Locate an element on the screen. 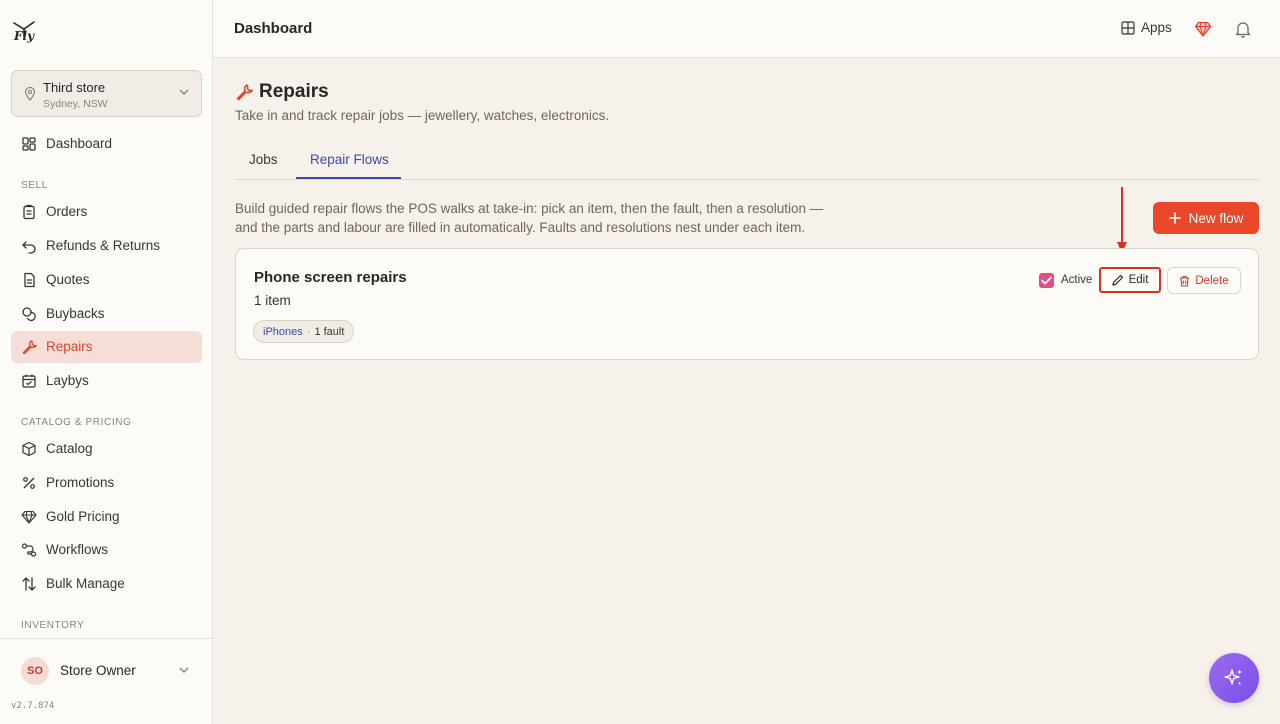  sidebar-item-label: Orders is located at coordinates (67, 211).